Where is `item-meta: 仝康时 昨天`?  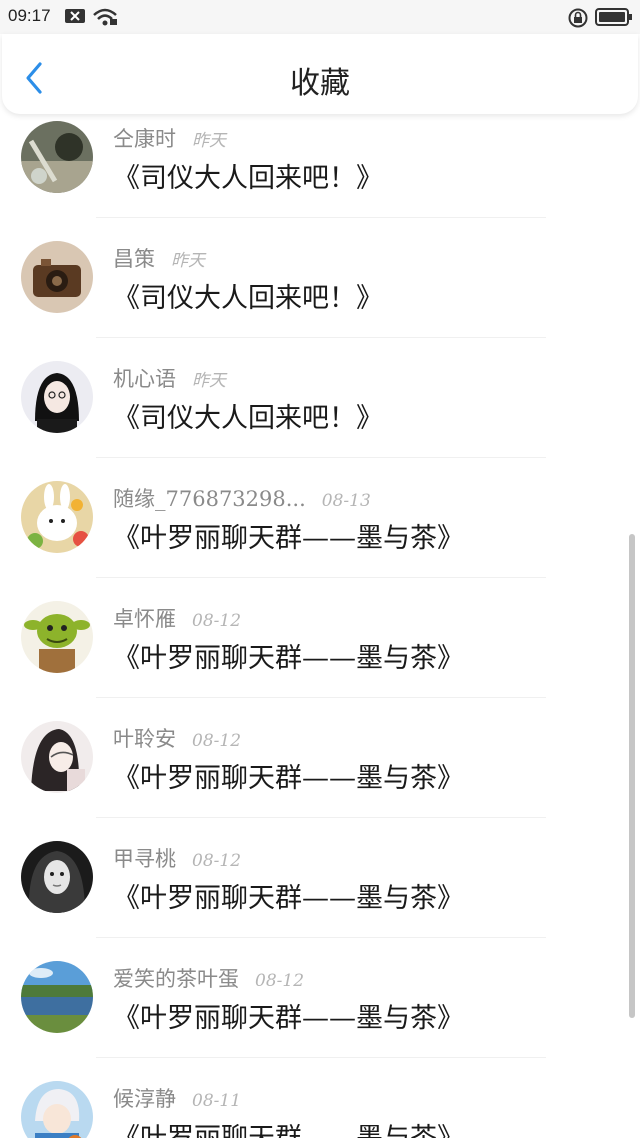
item-meta: 仝康时 昨天 is located at coordinates (169, 137).